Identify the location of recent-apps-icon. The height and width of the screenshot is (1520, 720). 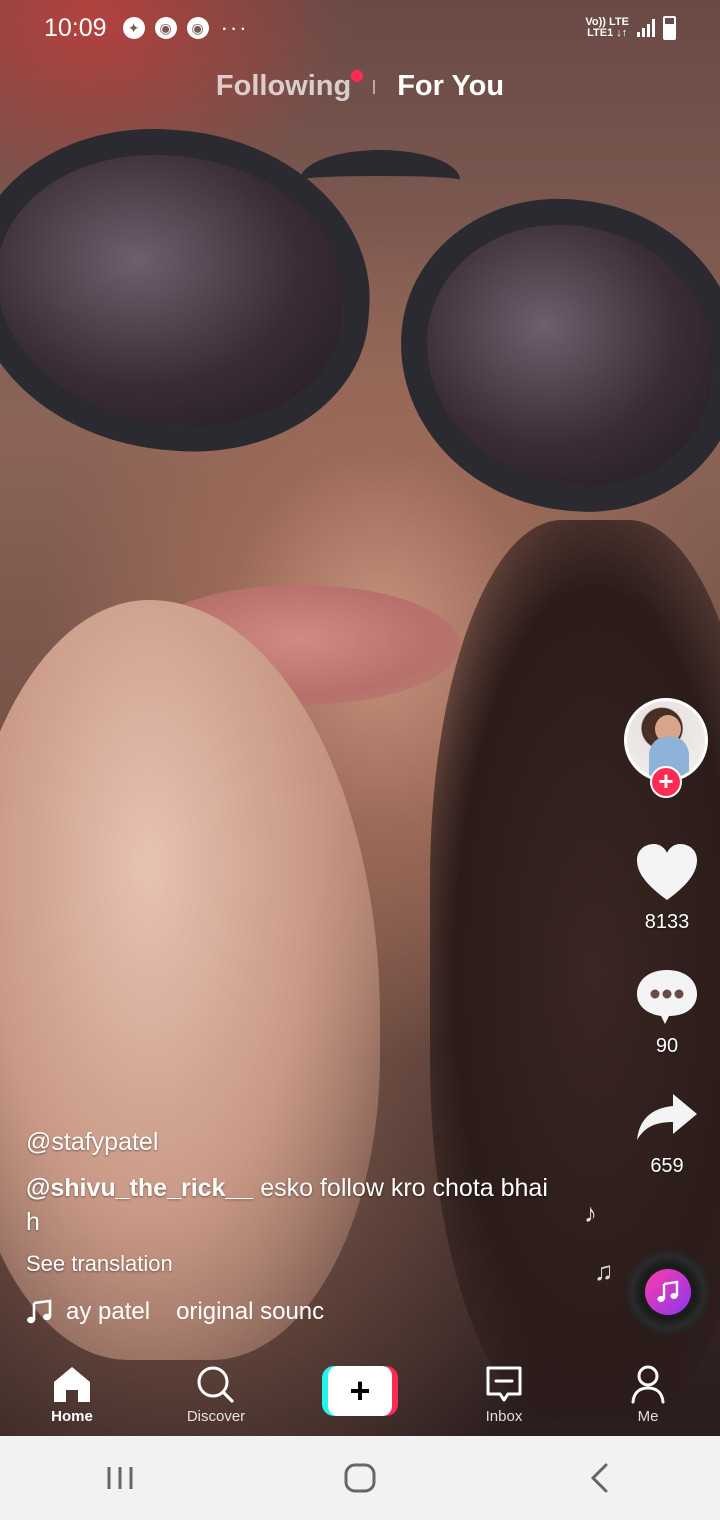
(120, 1478).